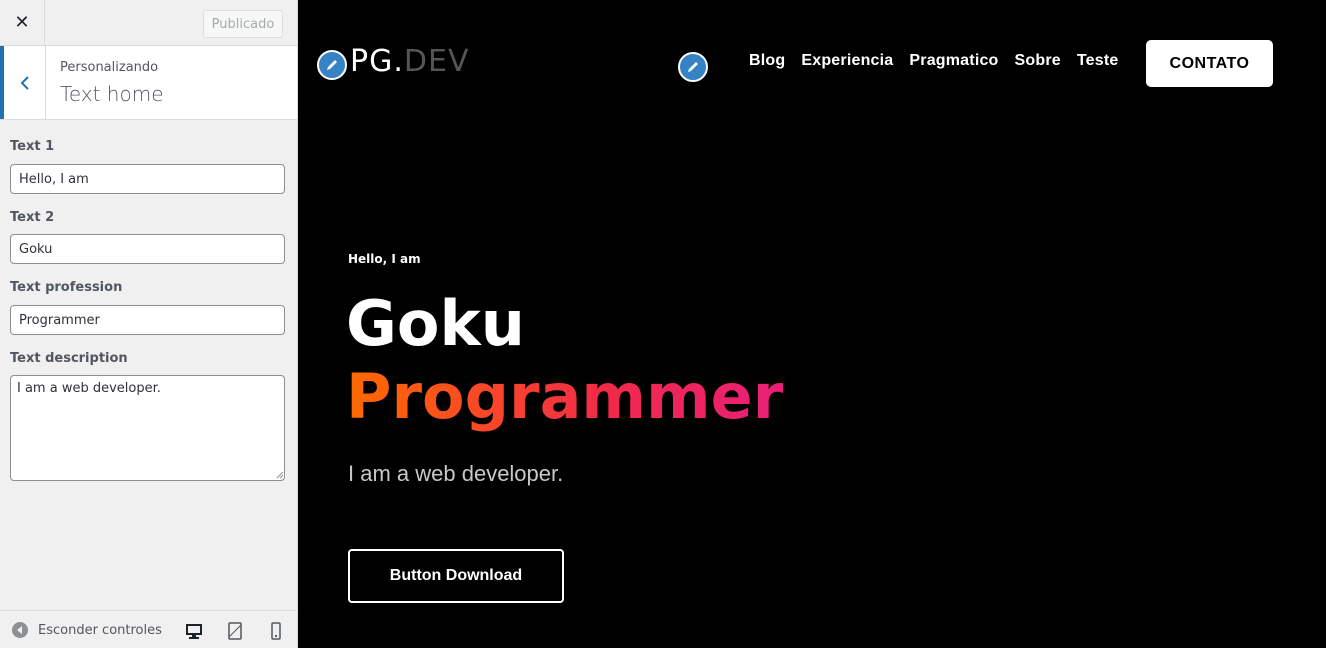 The image size is (1326, 648). Describe the element at coordinates (456, 576) in the screenshot. I see `download-button: Button Download` at that location.